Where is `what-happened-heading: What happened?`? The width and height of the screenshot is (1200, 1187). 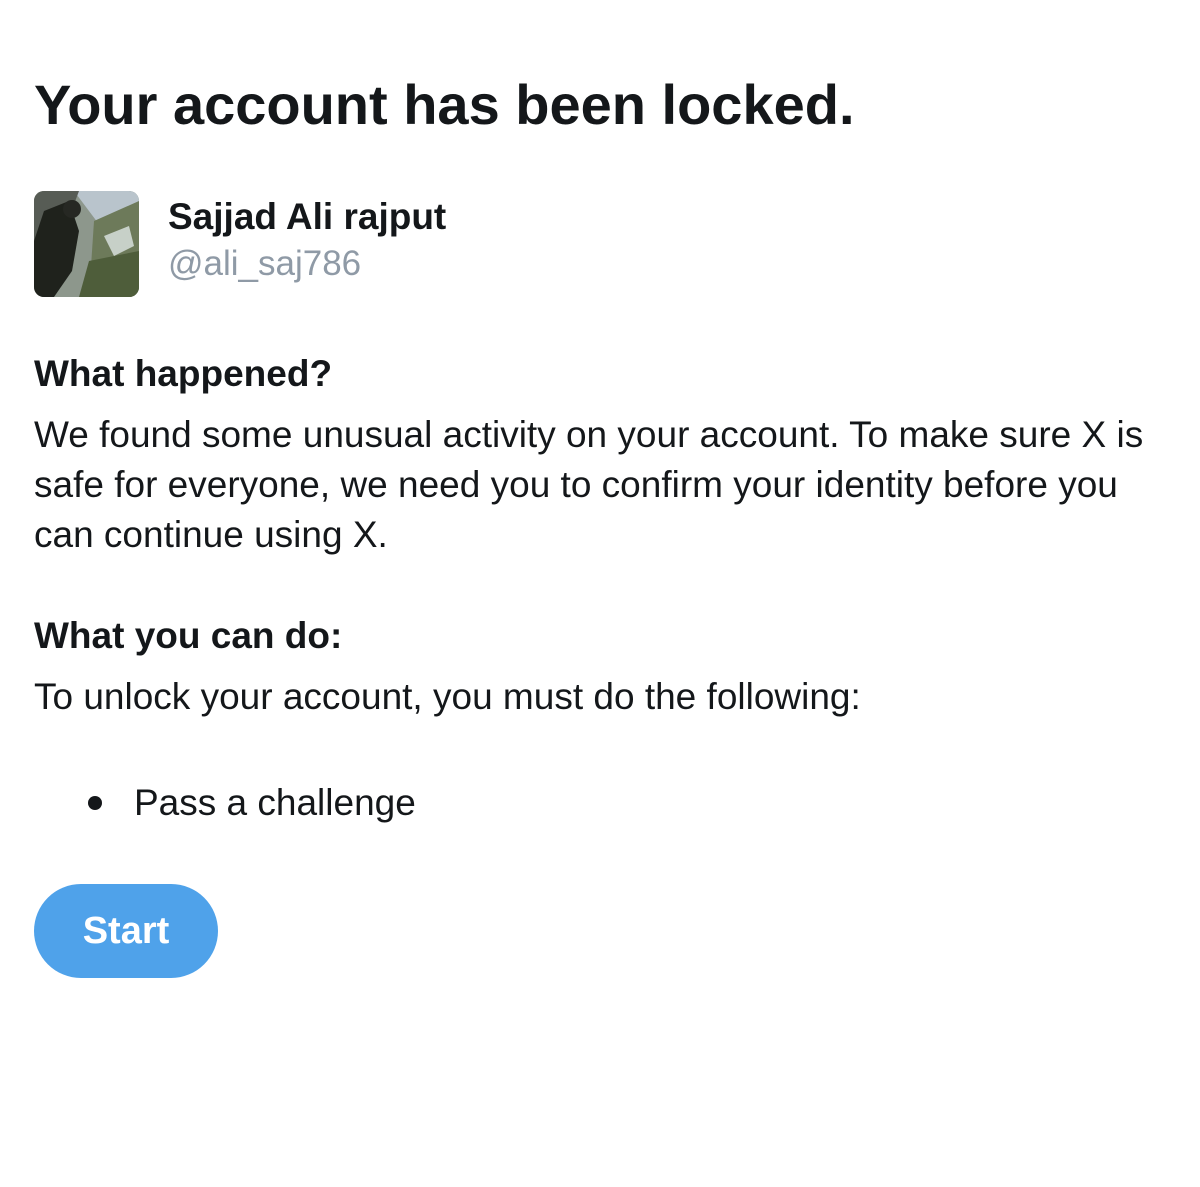
what-happened-heading: What happened? is located at coordinates (183, 373).